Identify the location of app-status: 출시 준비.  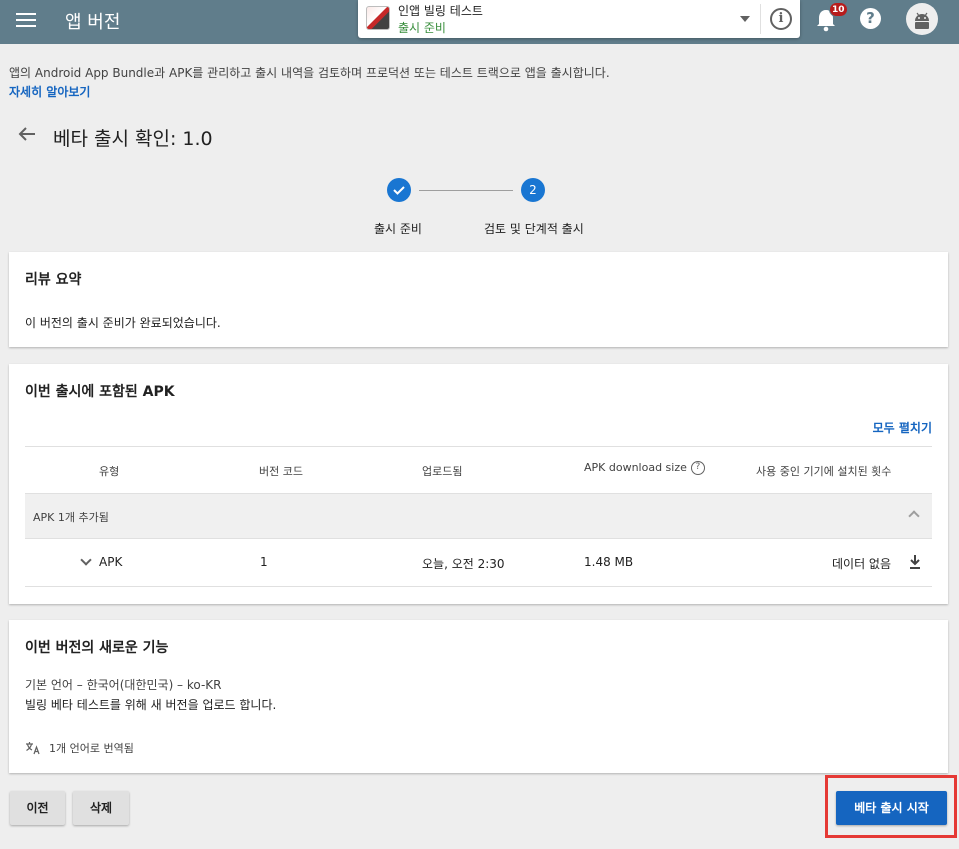
(422, 28).